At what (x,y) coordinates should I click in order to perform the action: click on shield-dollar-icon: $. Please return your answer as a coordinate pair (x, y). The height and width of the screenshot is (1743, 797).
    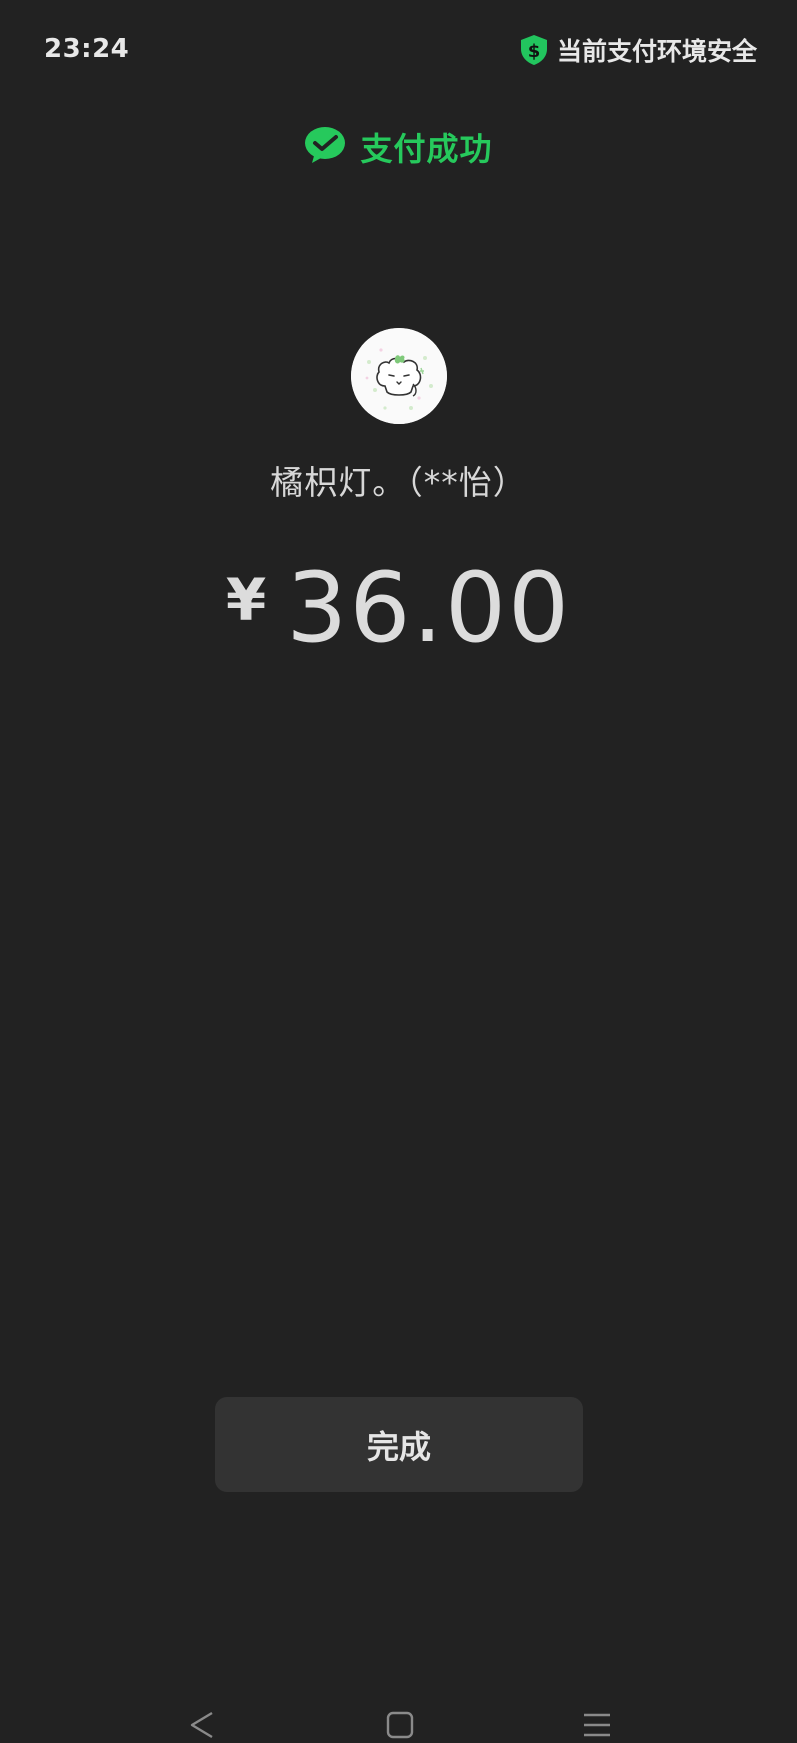
    Looking at the image, I should click on (534, 50).